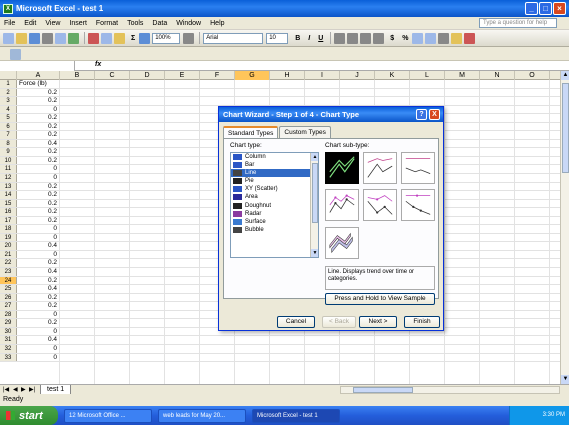  I want to click on vertical-scrollbar: ▲ ▼, so click(564, 227).